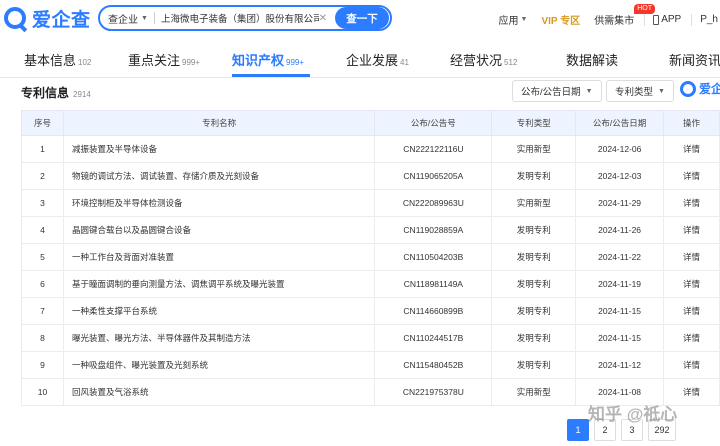 This screenshot has height=446, width=720. I want to click on cell-pub-no: CN118981149A, so click(433, 284).